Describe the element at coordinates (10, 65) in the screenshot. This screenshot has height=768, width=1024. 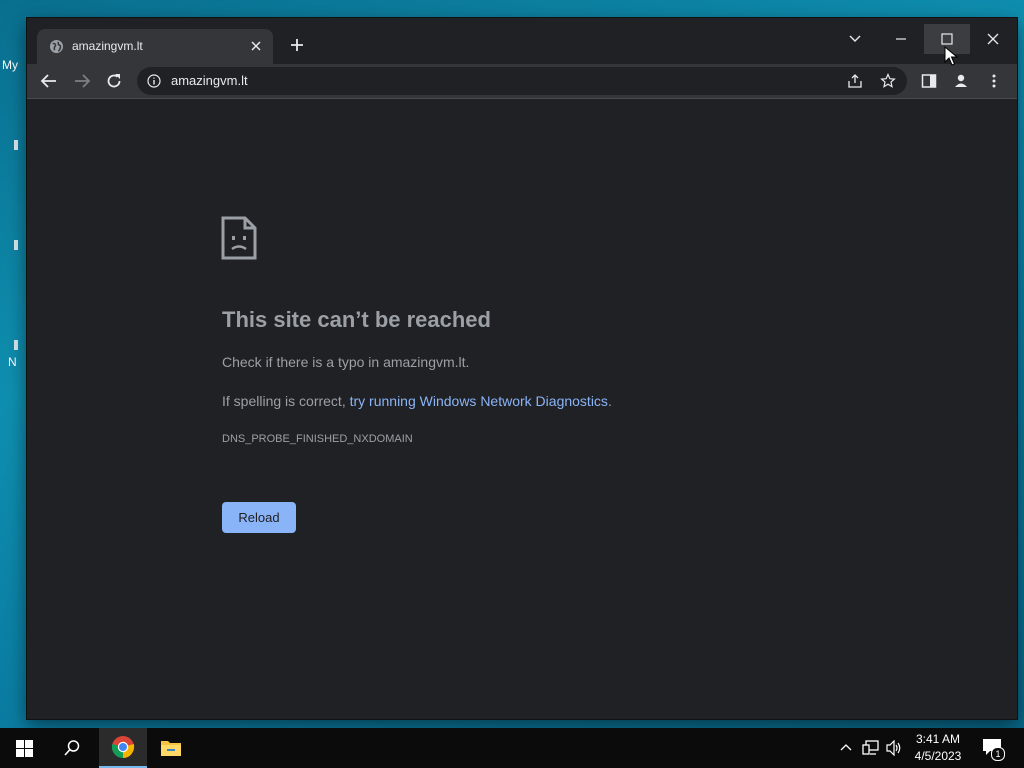
I see `desktop-icon-label-my: My` at that location.